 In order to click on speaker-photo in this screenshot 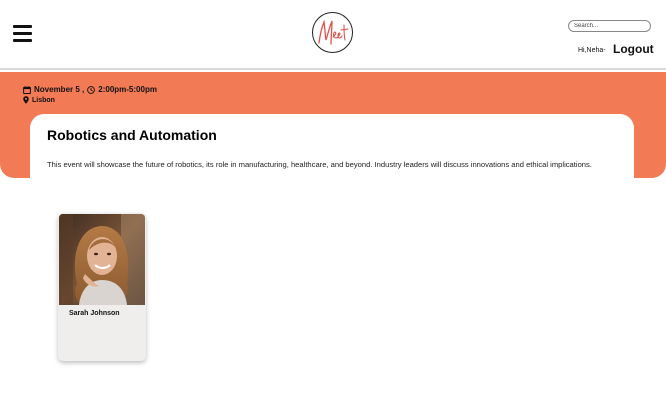, I will do `click(102, 259)`.